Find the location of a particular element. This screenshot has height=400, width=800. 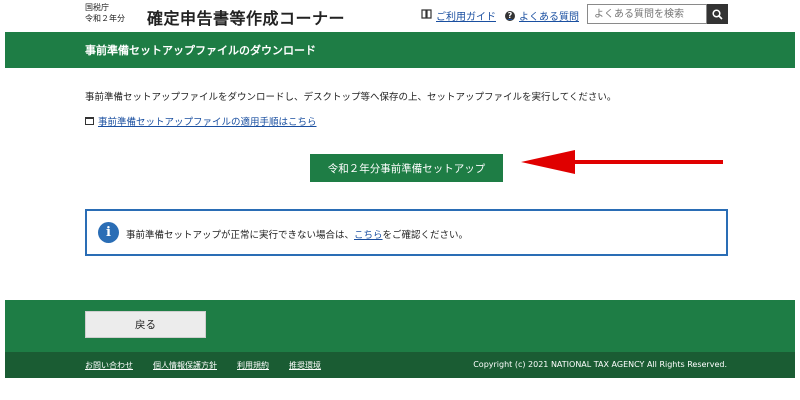

procedure-link: 事前準備セットアップファイルの適用手順はこちら is located at coordinates (201, 121).